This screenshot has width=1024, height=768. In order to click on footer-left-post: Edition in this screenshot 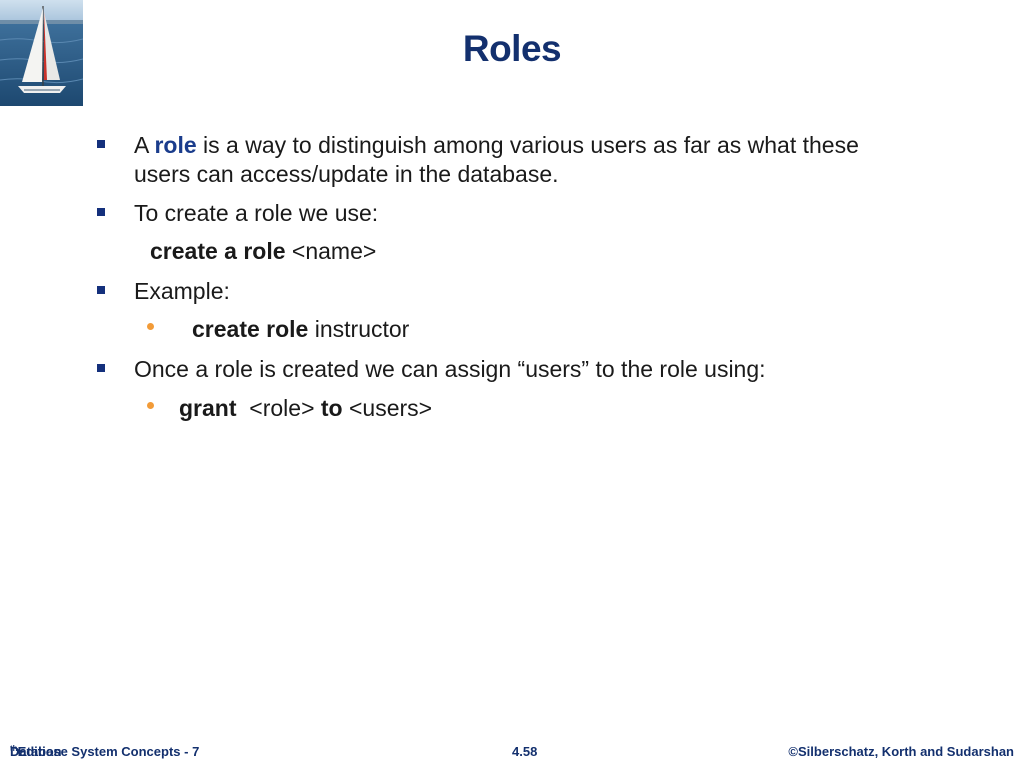, I will do `click(39, 751)`.